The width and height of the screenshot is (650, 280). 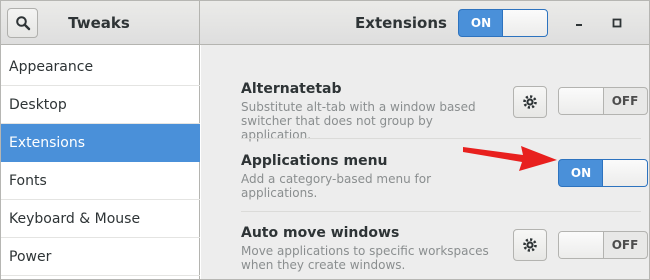 I want to click on sidebar-item-appearance: Appearance, so click(x=100, y=67).